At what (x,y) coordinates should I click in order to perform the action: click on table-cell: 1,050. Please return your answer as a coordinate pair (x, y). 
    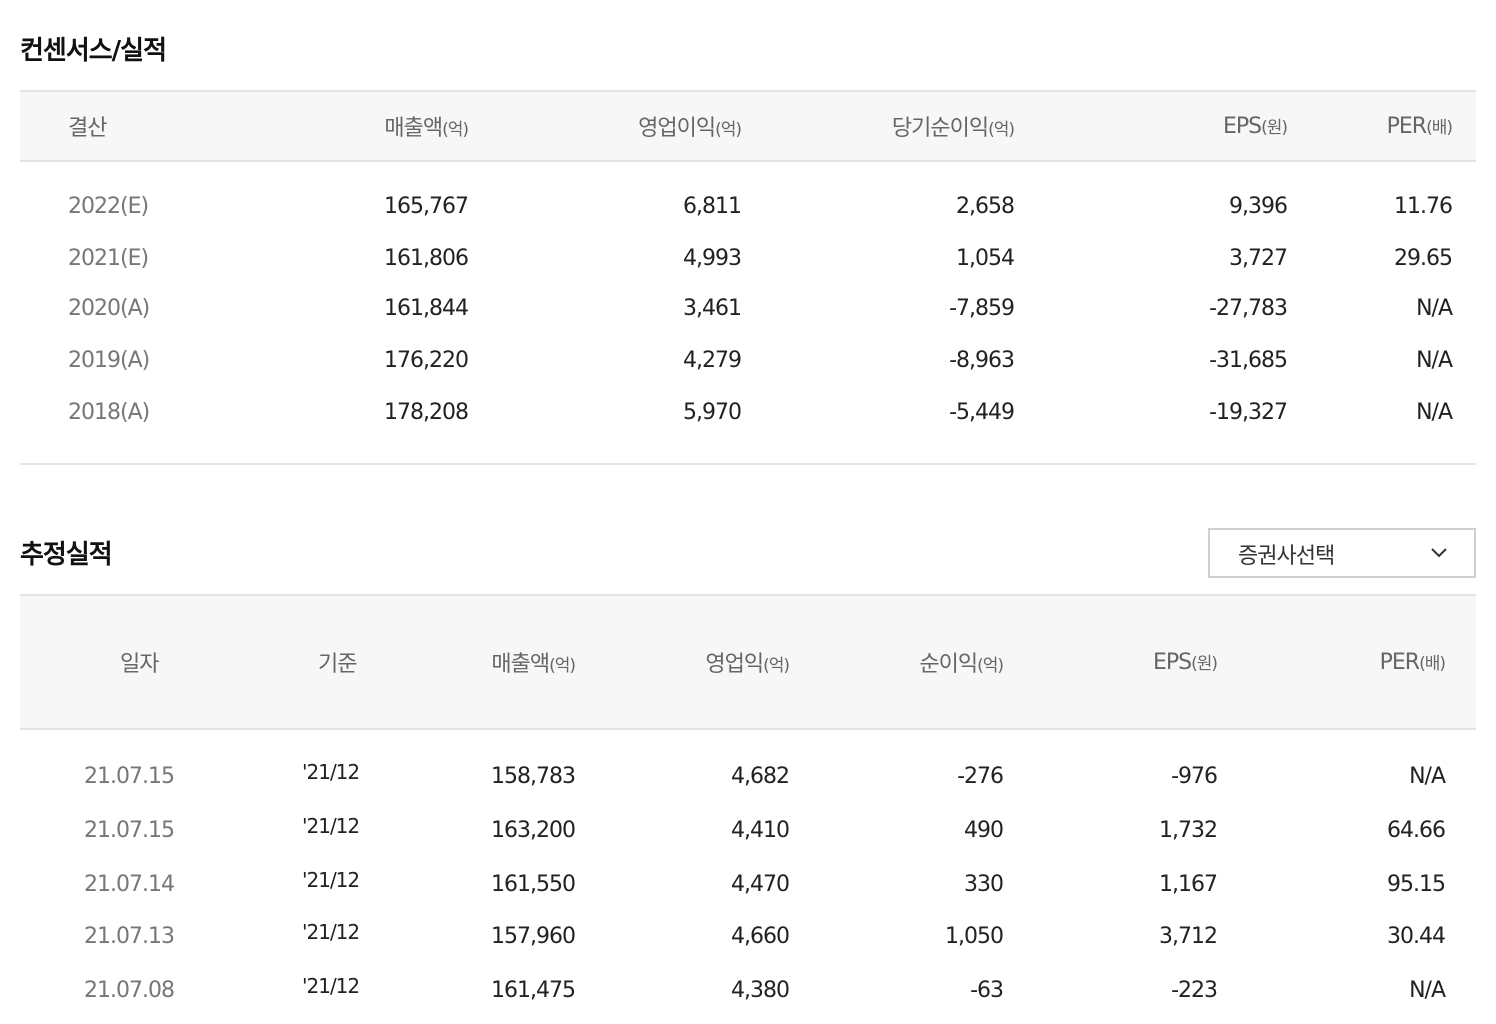
    Looking at the image, I should click on (974, 936).